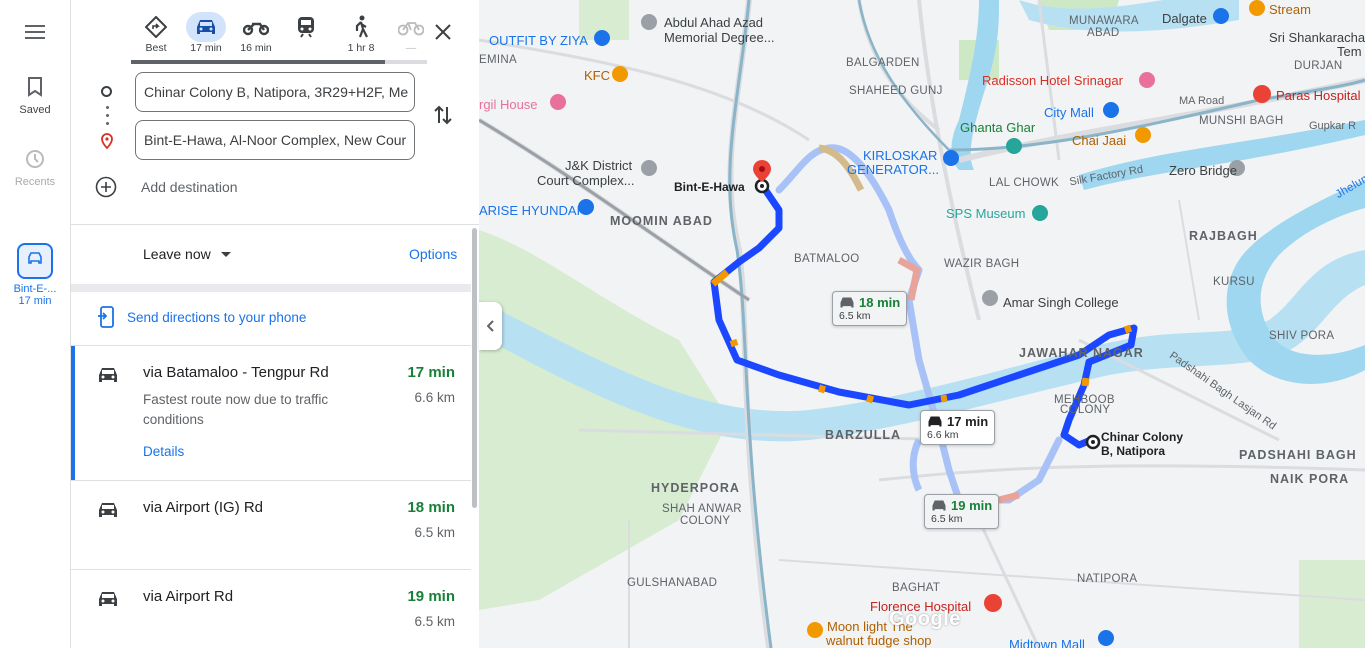 This screenshot has height=648, width=1365. I want to click on route-distance: 6.5 km, so click(434, 621).